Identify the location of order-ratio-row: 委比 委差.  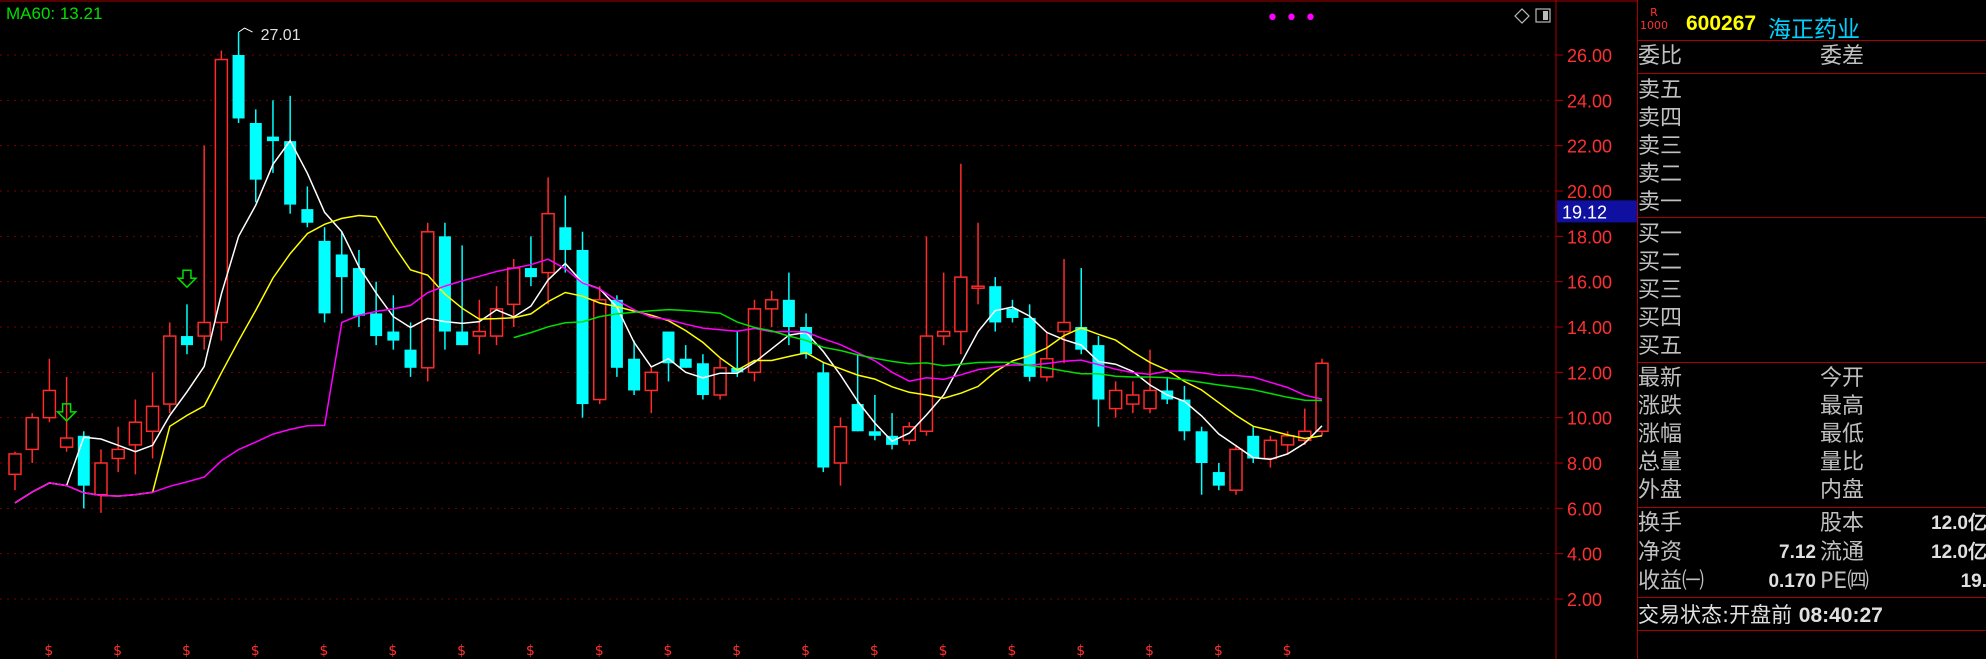
(1812, 57).